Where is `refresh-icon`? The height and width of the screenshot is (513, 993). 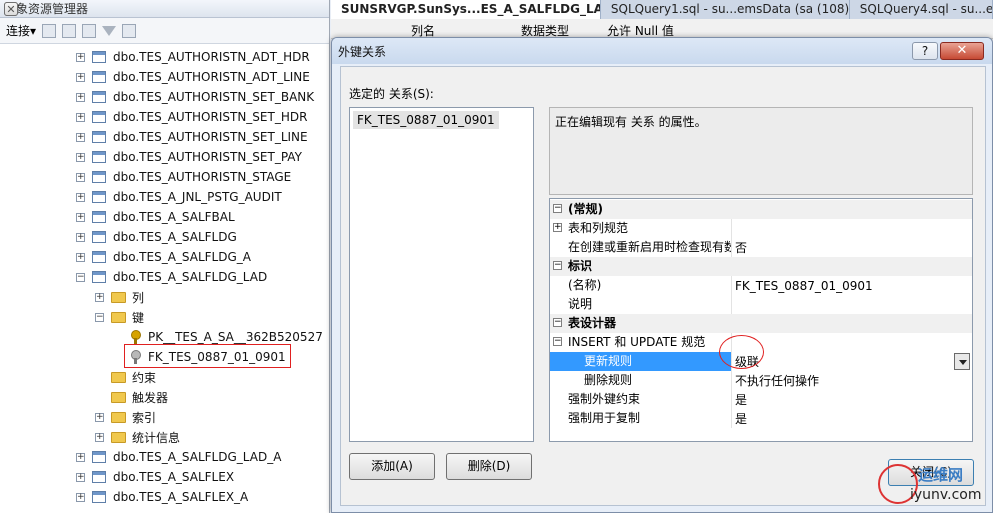
refresh-icon is located at coordinates (129, 30).